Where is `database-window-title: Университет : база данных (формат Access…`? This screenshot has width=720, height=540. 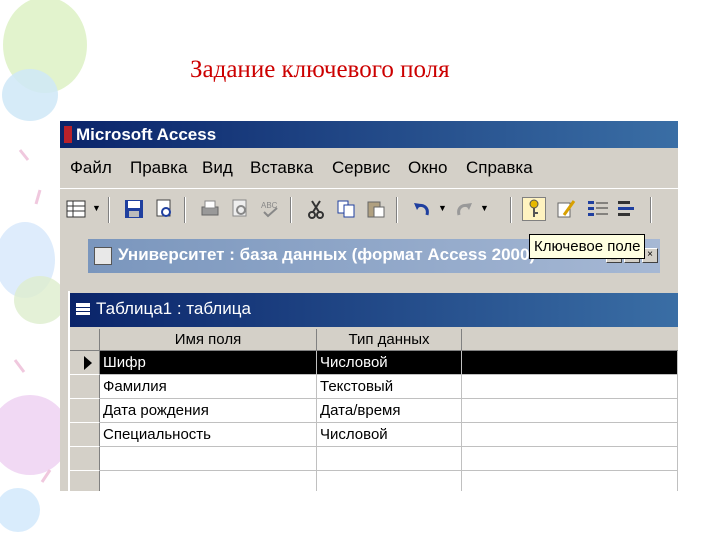 database-window-title: Университет : база данных (формат Access… is located at coordinates (327, 254).